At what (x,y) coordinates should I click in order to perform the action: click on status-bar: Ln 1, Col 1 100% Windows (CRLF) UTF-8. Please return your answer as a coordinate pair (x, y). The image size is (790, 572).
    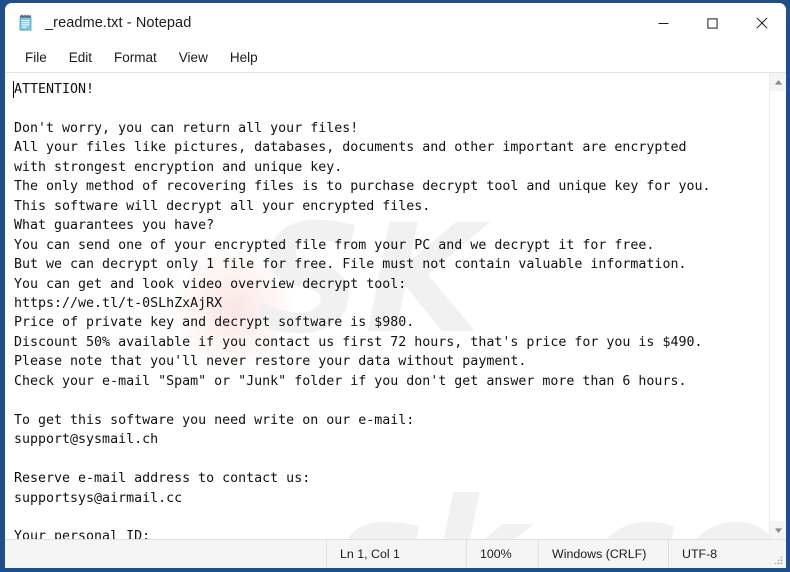
    Looking at the image, I should click on (395, 553).